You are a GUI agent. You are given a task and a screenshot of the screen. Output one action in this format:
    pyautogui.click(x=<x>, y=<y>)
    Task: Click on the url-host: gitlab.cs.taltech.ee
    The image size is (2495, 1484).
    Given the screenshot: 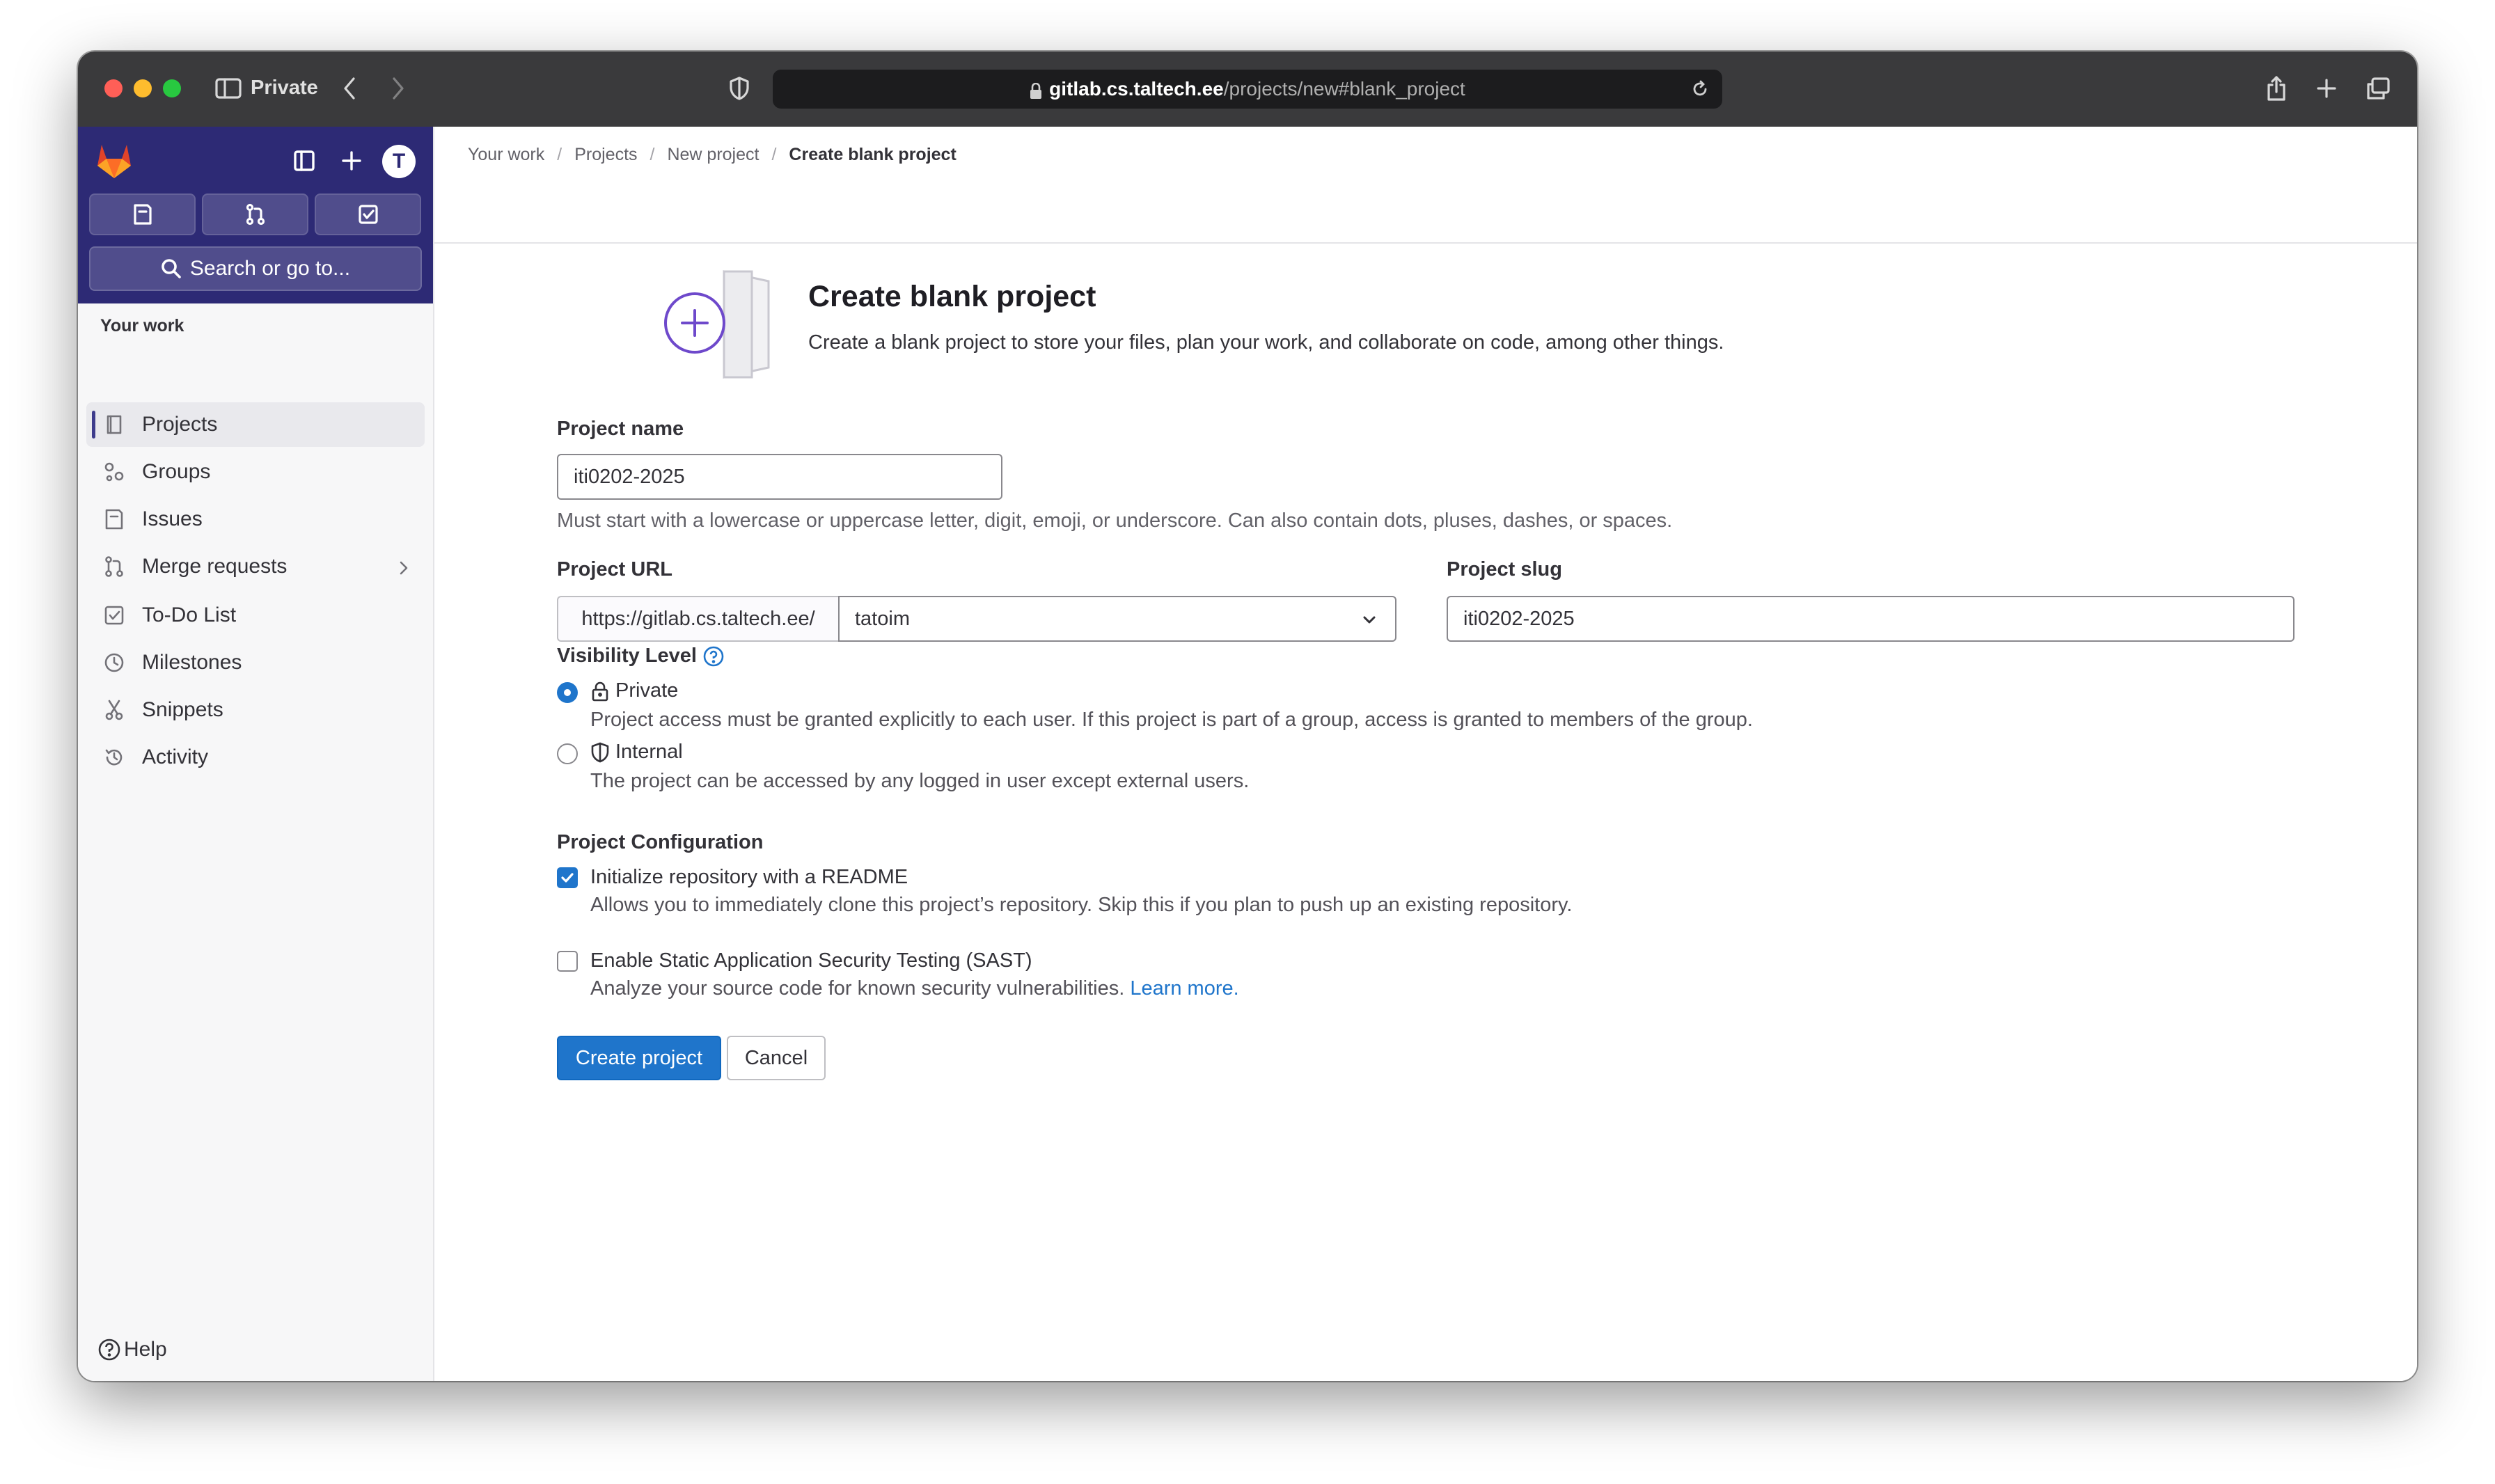 What is the action you would take?
    pyautogui.click(x=1136, y=89)
    